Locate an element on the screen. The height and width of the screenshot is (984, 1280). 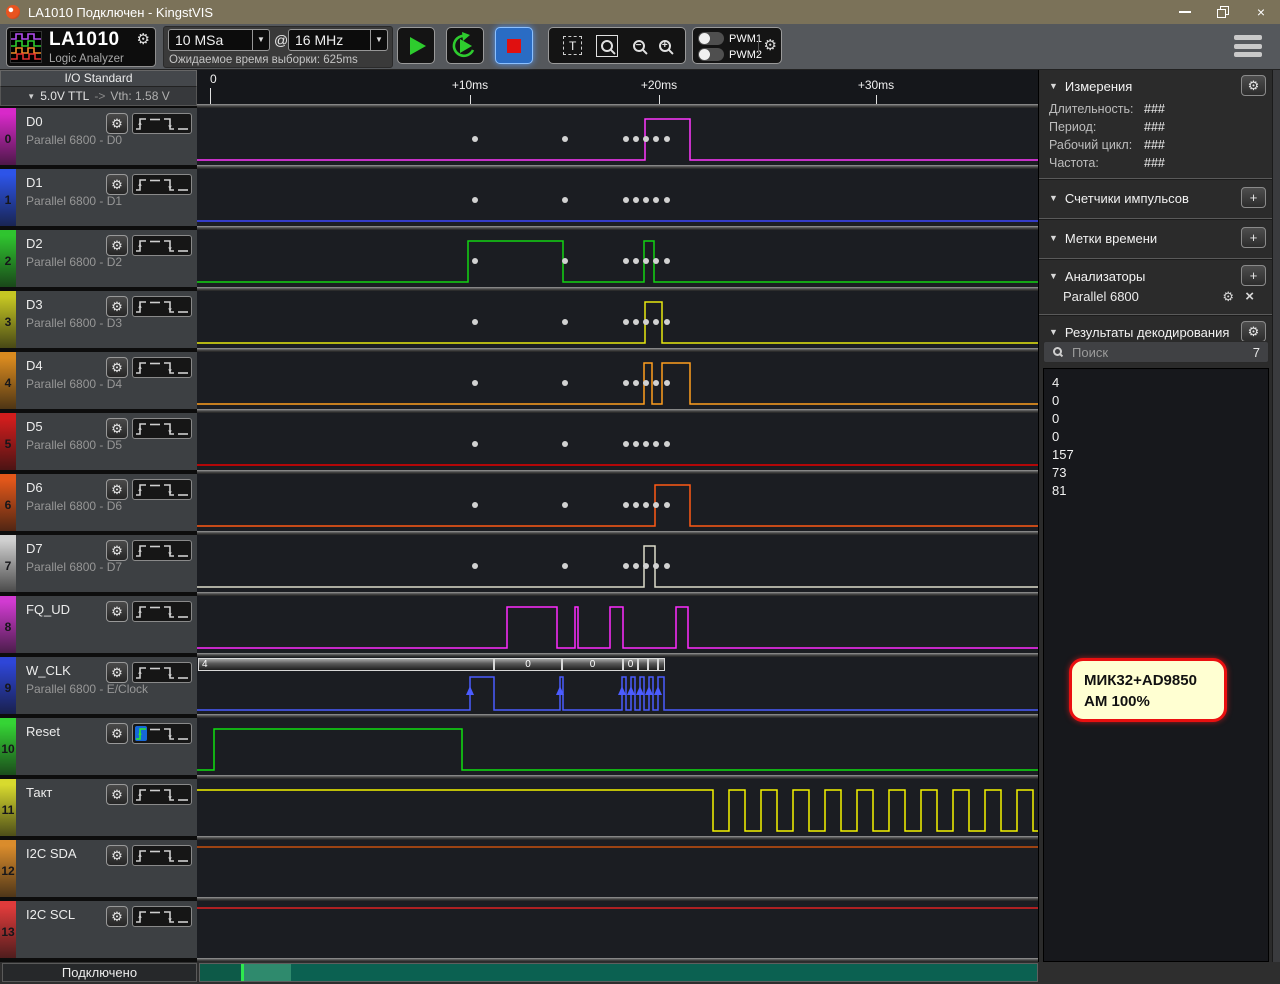
start-button is located at coordinates (416, 45).